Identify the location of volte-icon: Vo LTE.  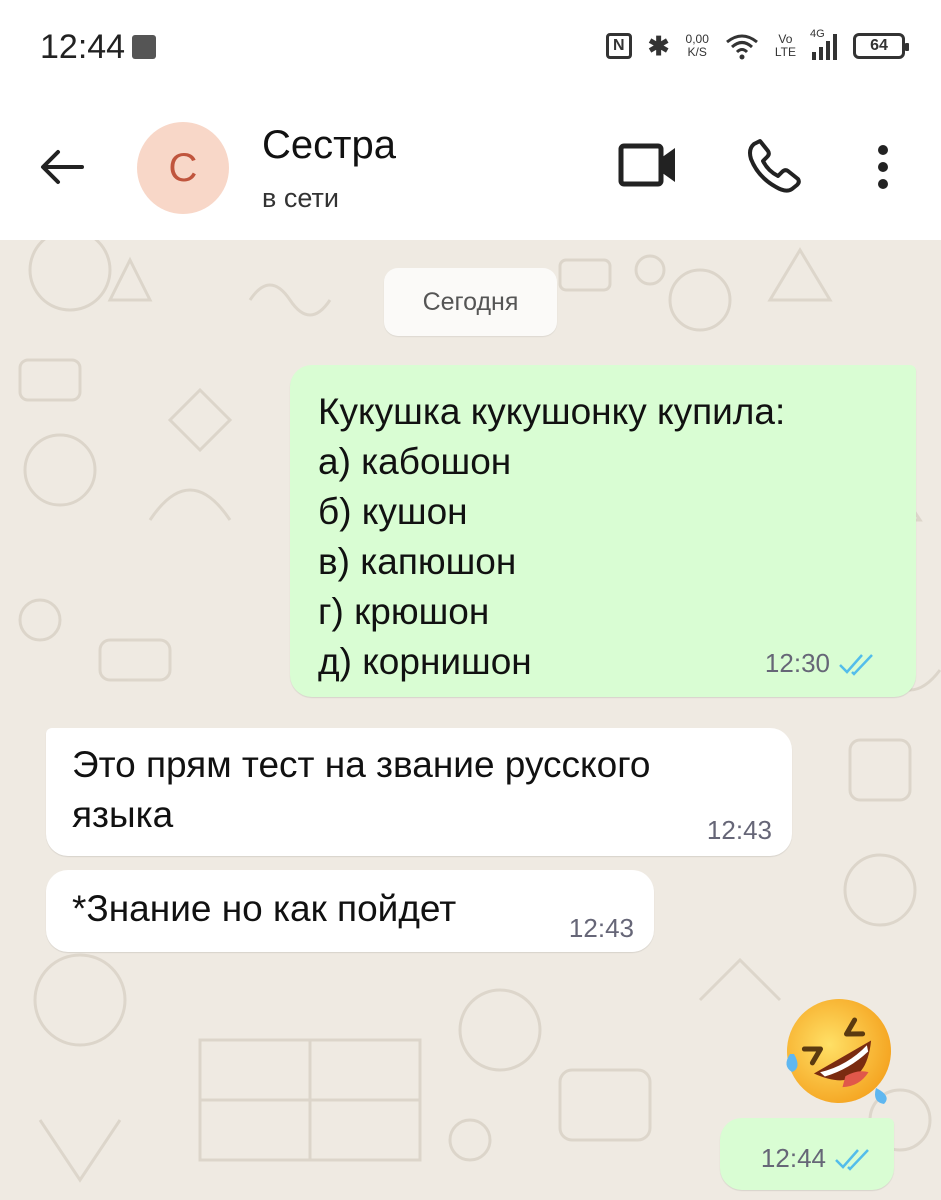
(785, 46).